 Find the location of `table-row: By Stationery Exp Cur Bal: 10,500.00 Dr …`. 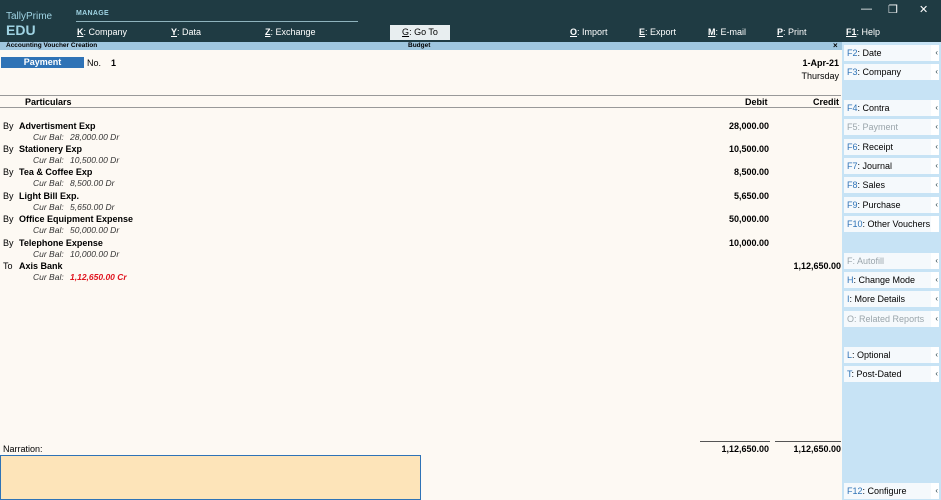

table-row: By Stationery Exp Cur Bal: 10,500.00 Dr … is located at coordinates (420, 156).